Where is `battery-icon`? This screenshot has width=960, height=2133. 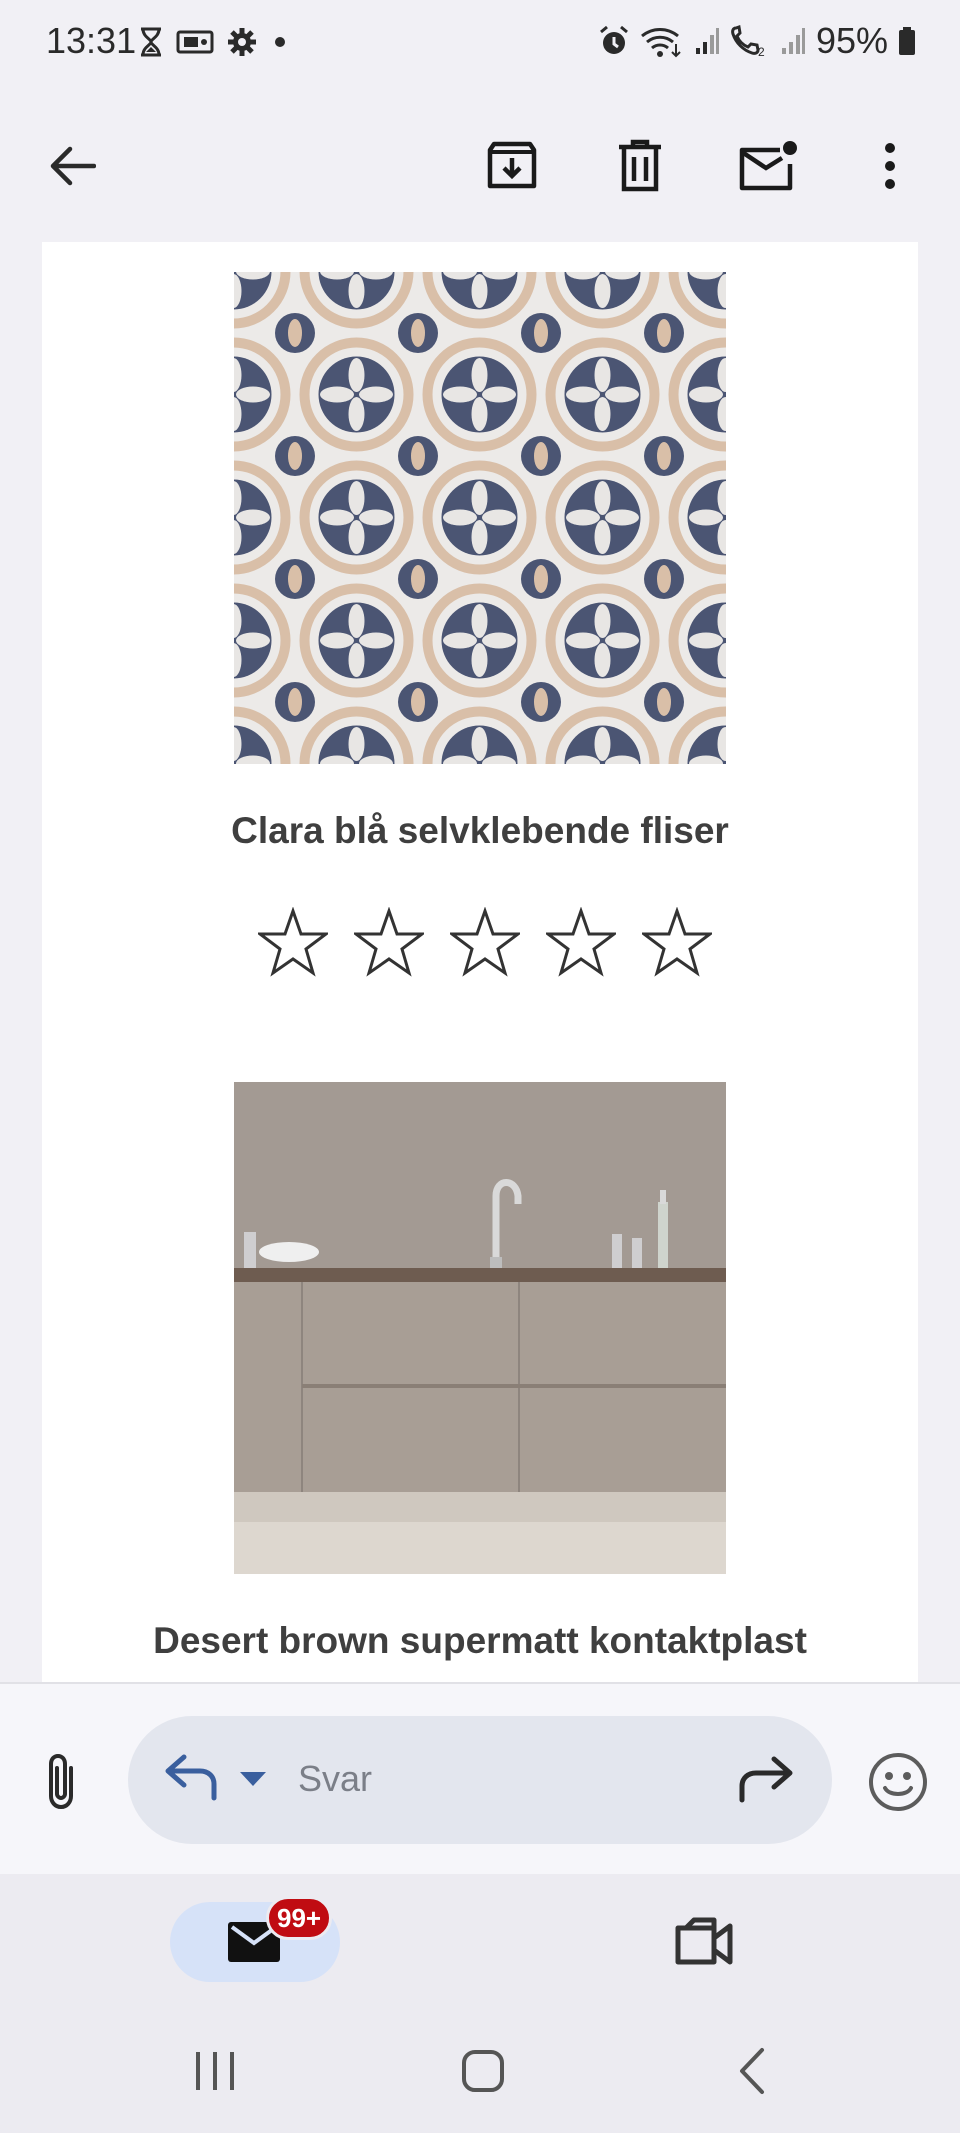 battery-icon is located at coordinates (907, 41).